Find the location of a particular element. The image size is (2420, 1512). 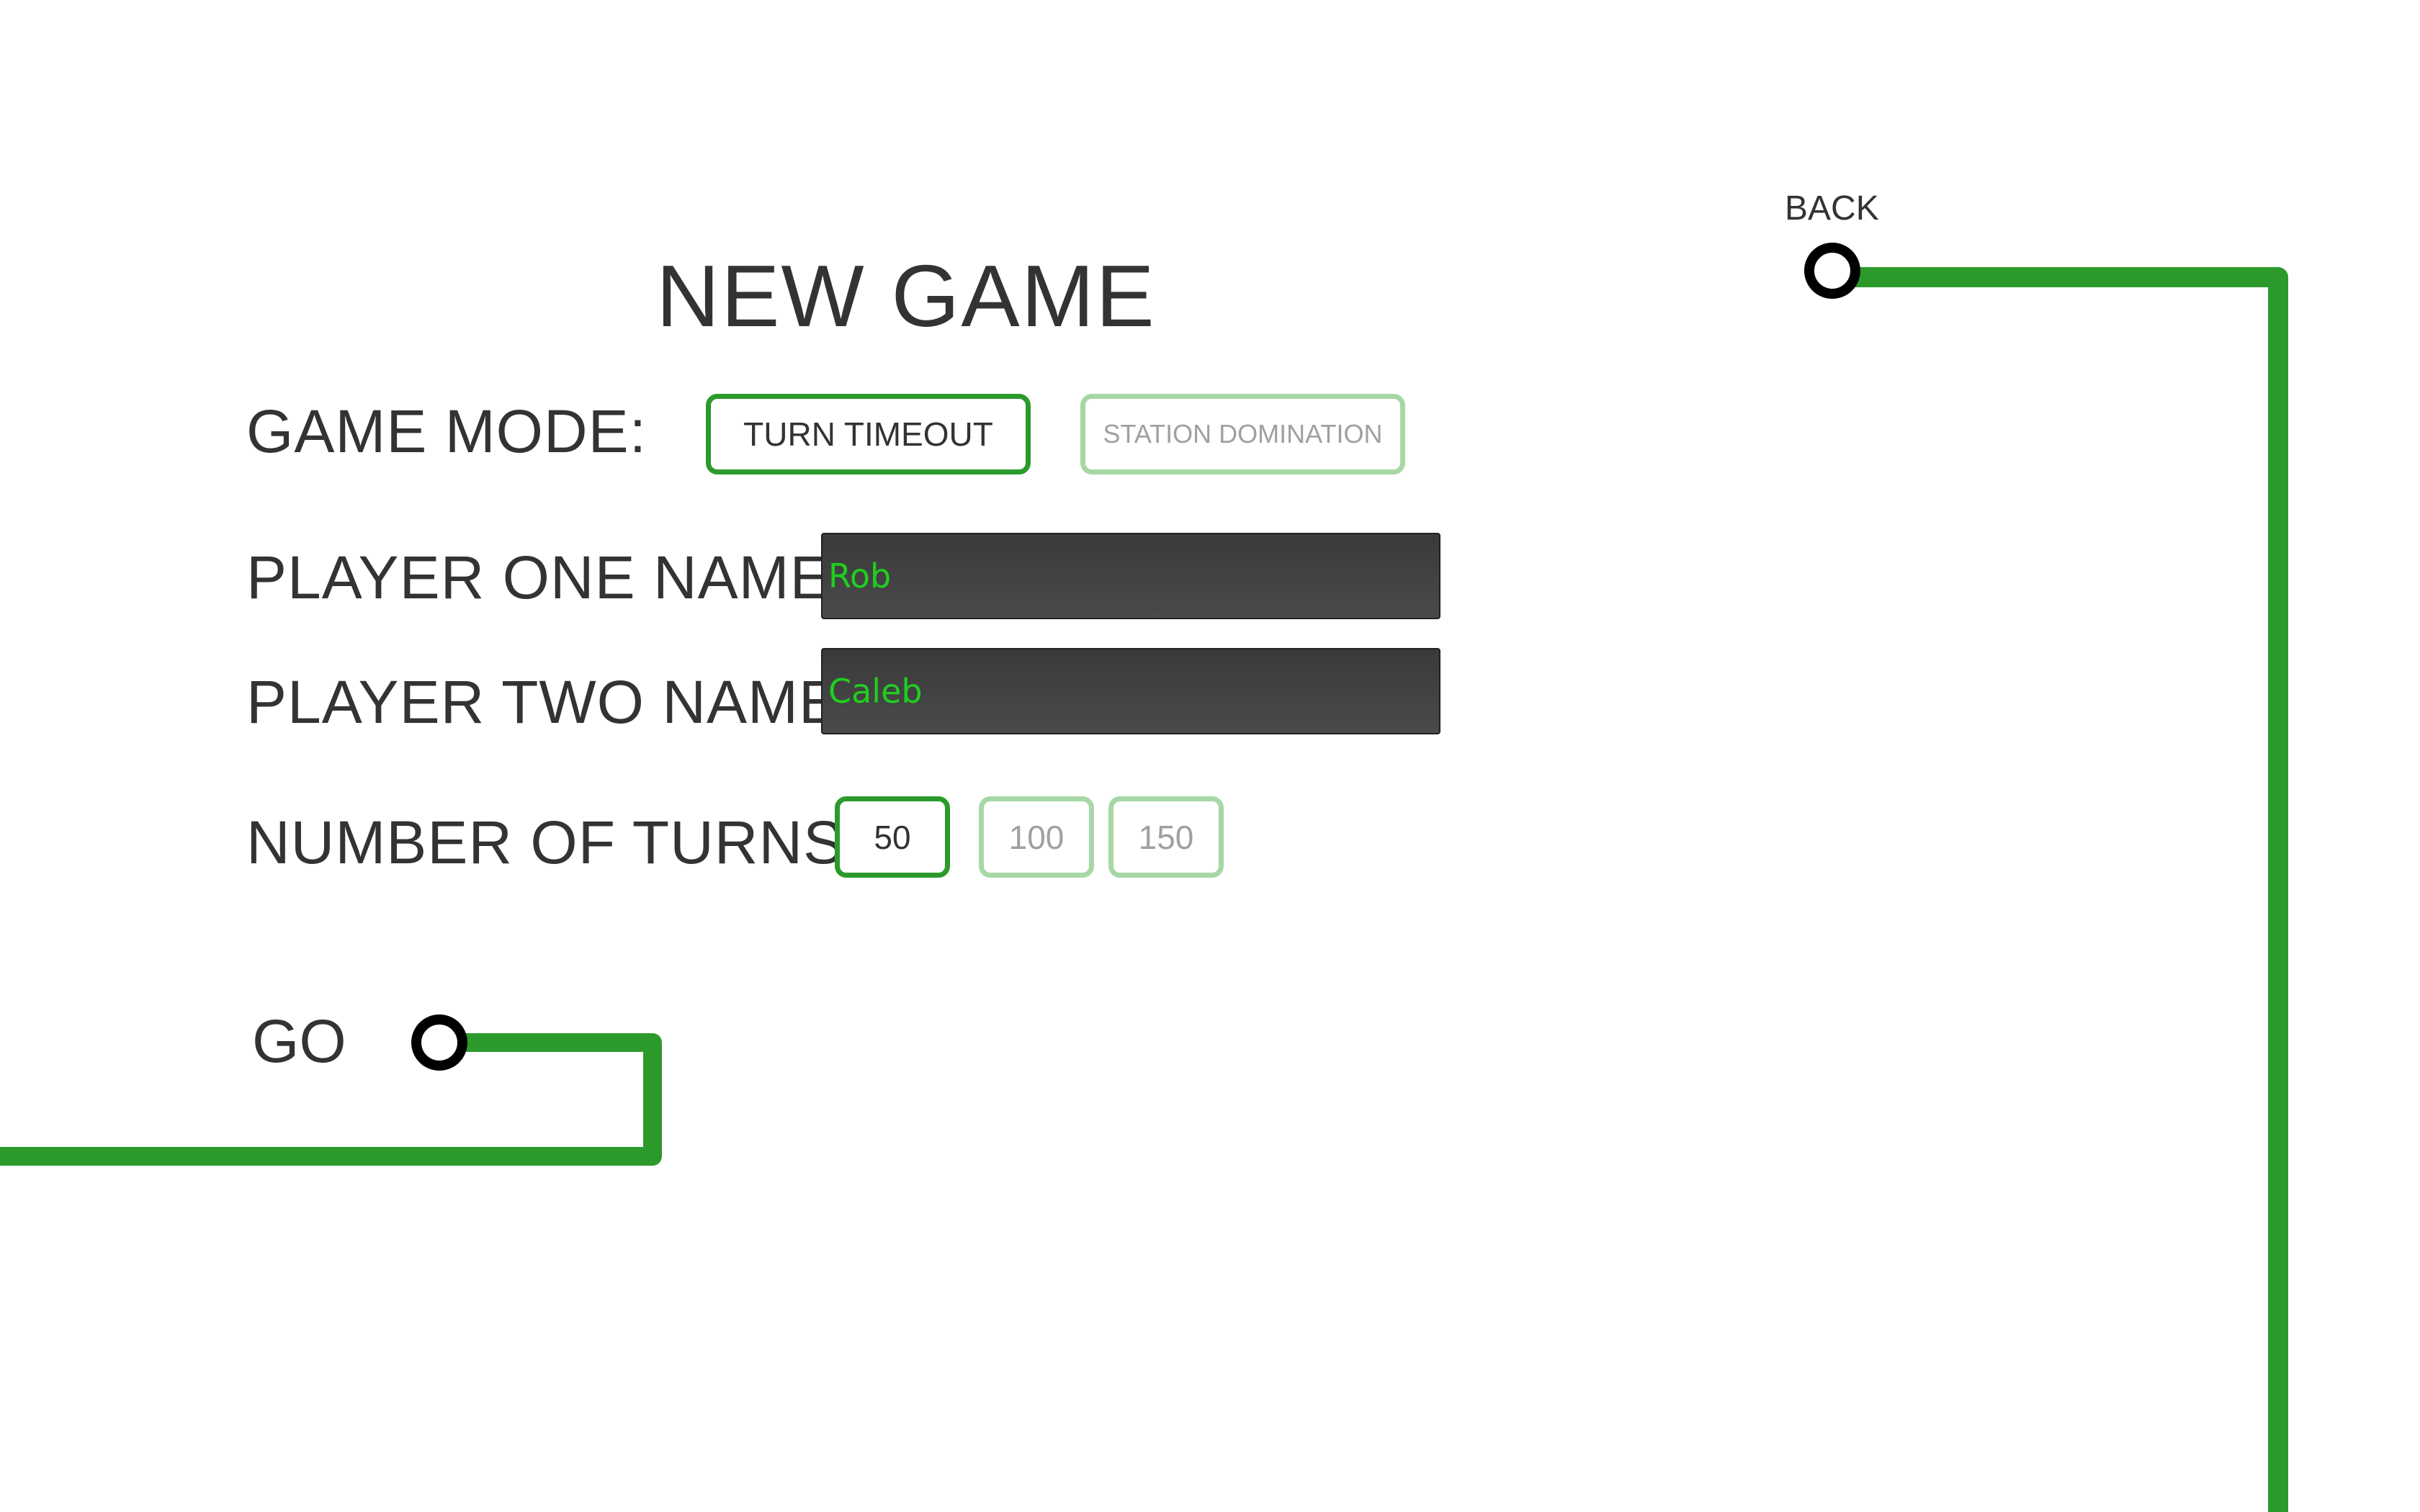

back-label: BACK is located at coordinates (1832, 209).